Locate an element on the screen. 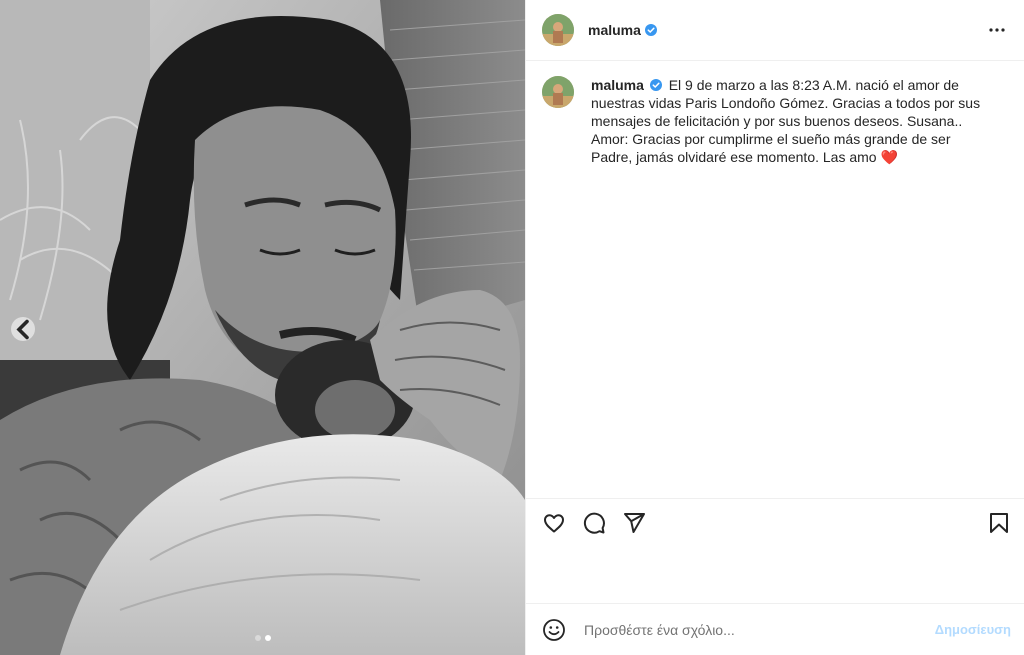 The image size is (1024, 655). heart-icon is located at coordinates (554, 523).